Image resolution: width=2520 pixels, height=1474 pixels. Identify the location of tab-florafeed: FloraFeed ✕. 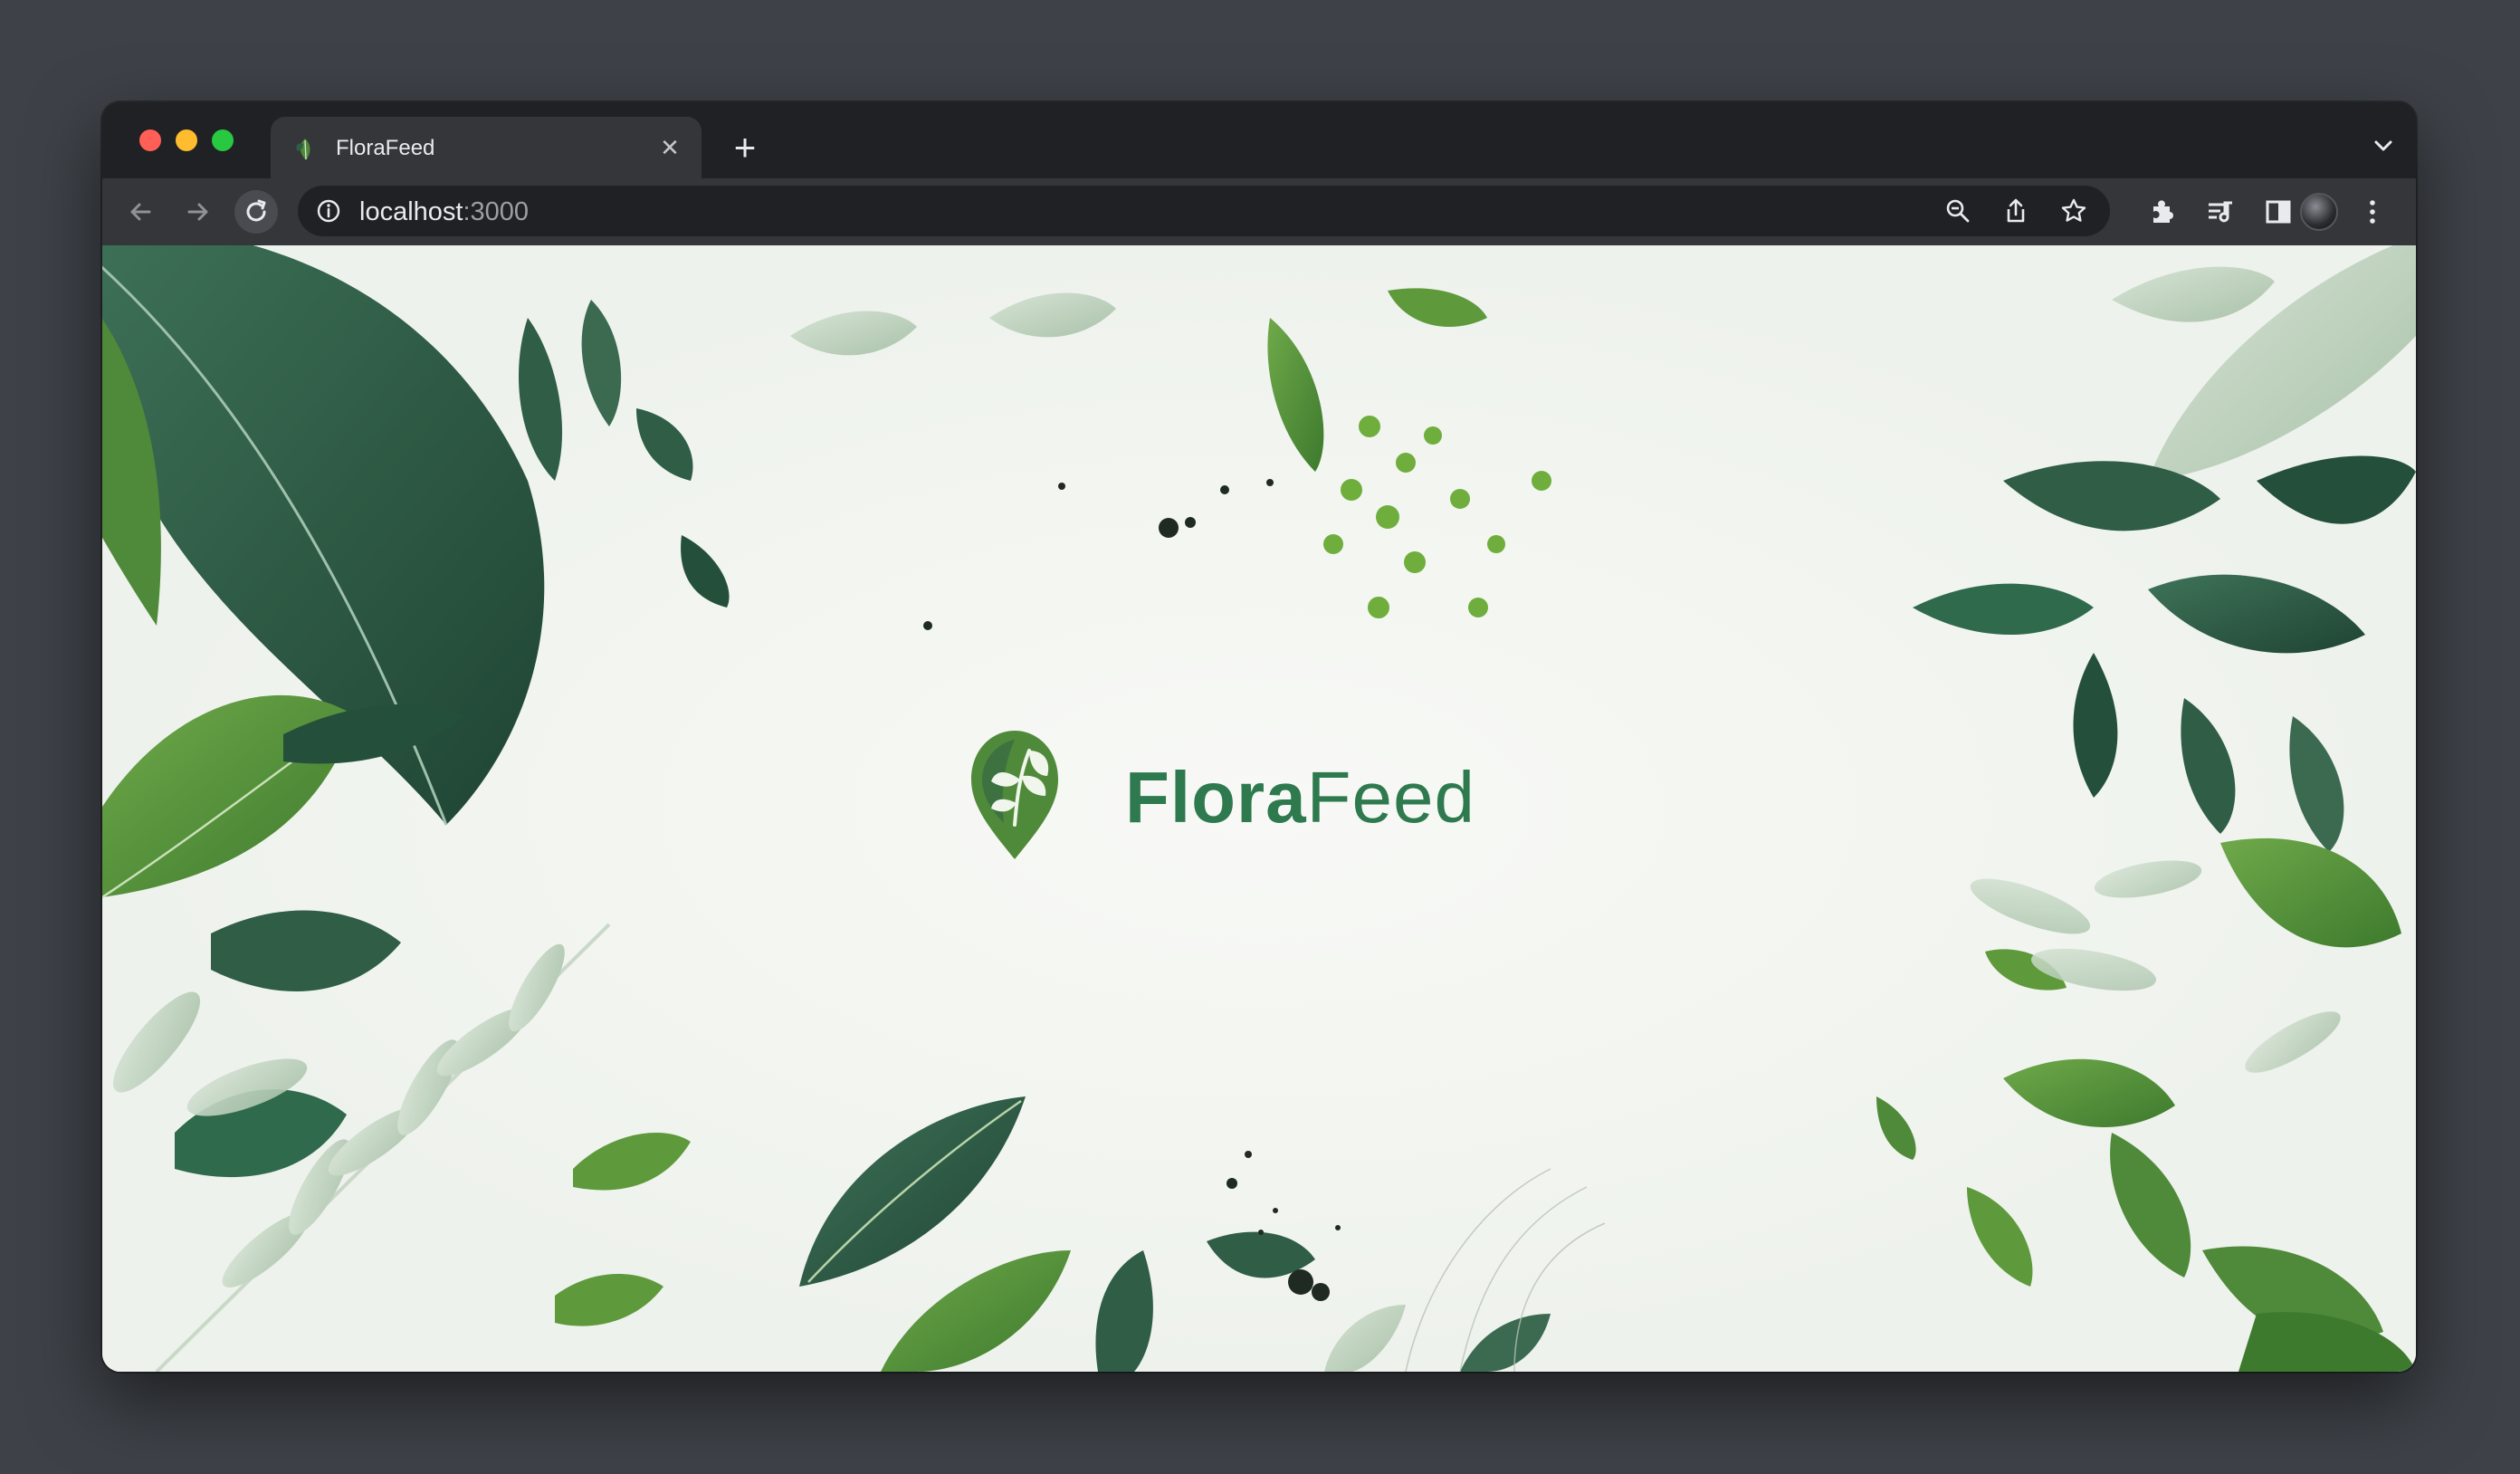
(486, 147).